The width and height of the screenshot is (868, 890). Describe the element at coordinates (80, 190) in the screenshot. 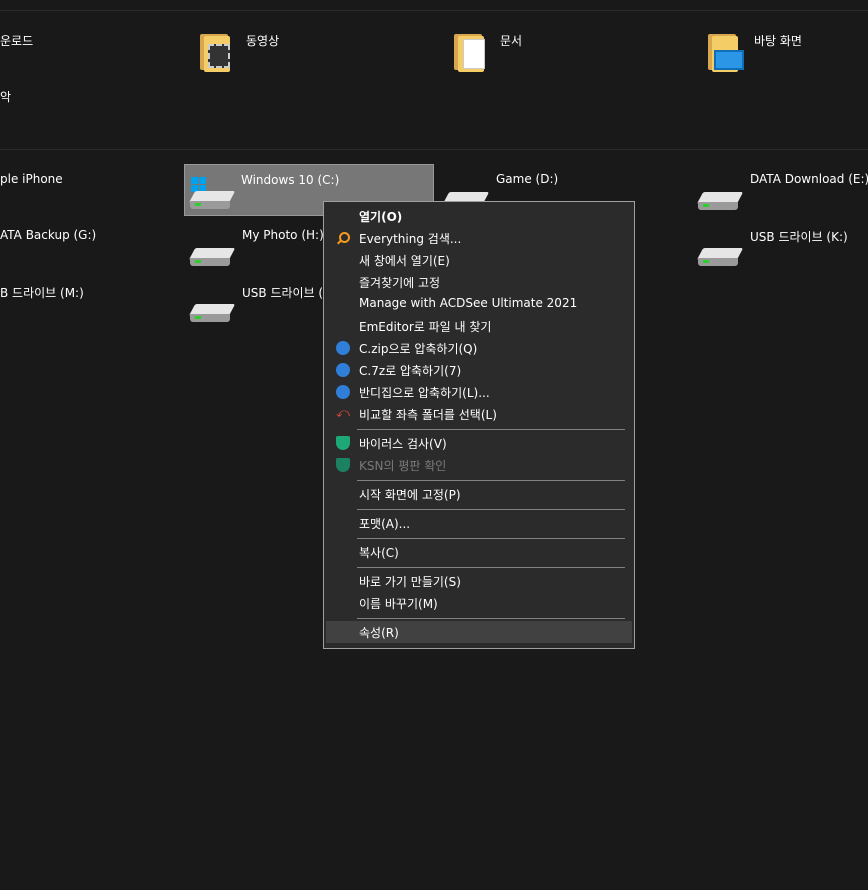

I see `device-item-iphone: ple iPhone` at that location.